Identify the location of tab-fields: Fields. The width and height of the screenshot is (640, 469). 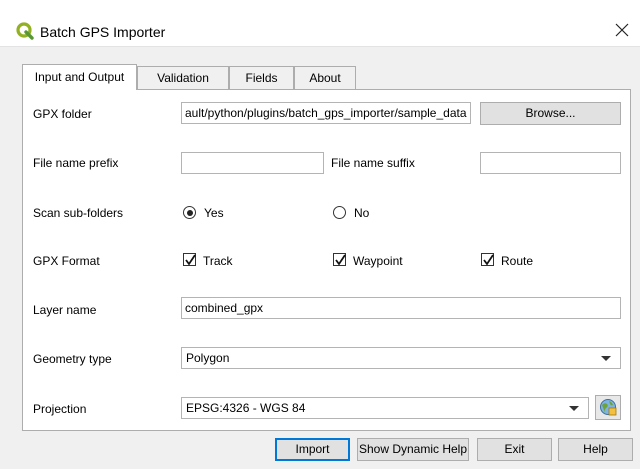
(261, 77).